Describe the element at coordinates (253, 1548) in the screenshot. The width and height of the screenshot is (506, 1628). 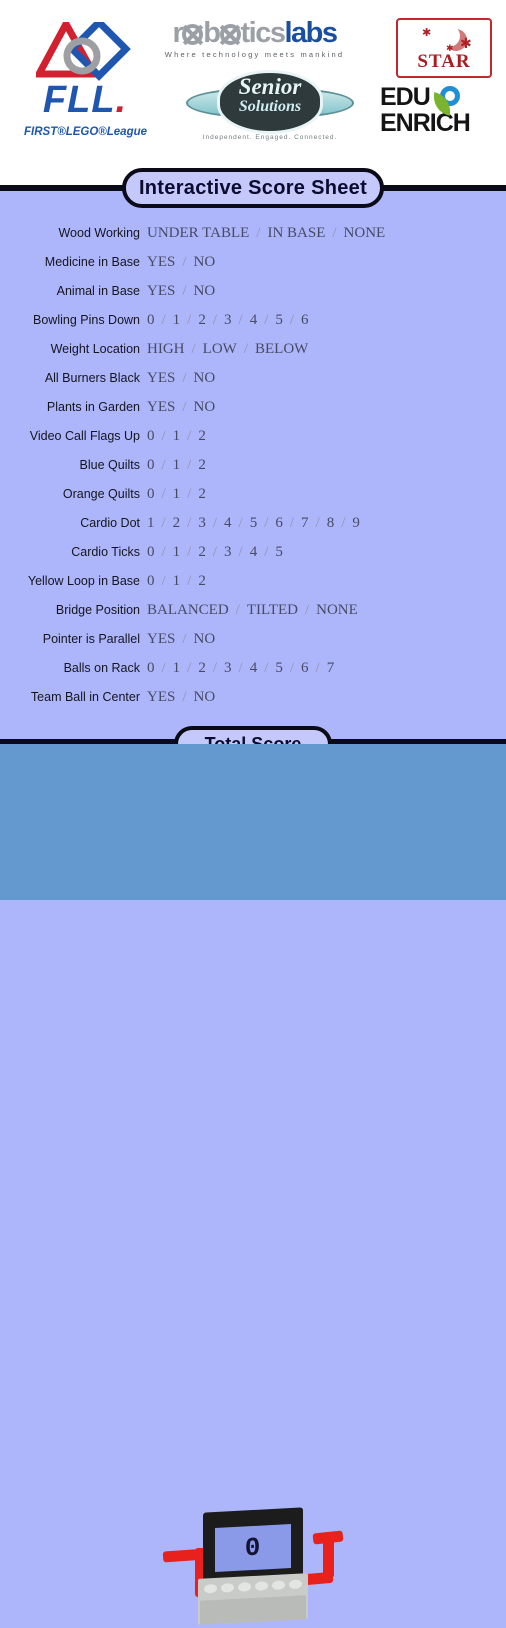
I see `lcd-screen: 0` at that location.